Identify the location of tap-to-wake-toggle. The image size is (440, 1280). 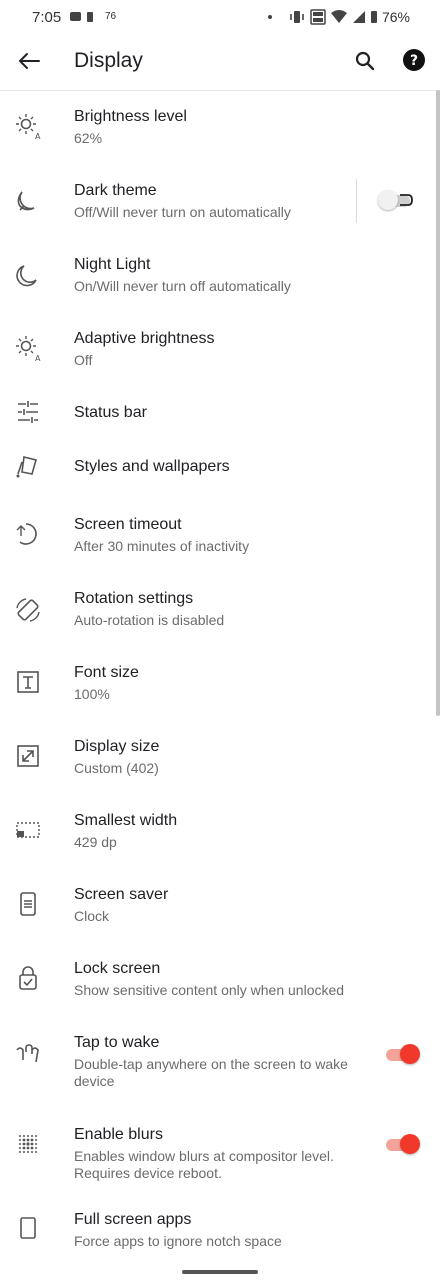
(402, 1054).